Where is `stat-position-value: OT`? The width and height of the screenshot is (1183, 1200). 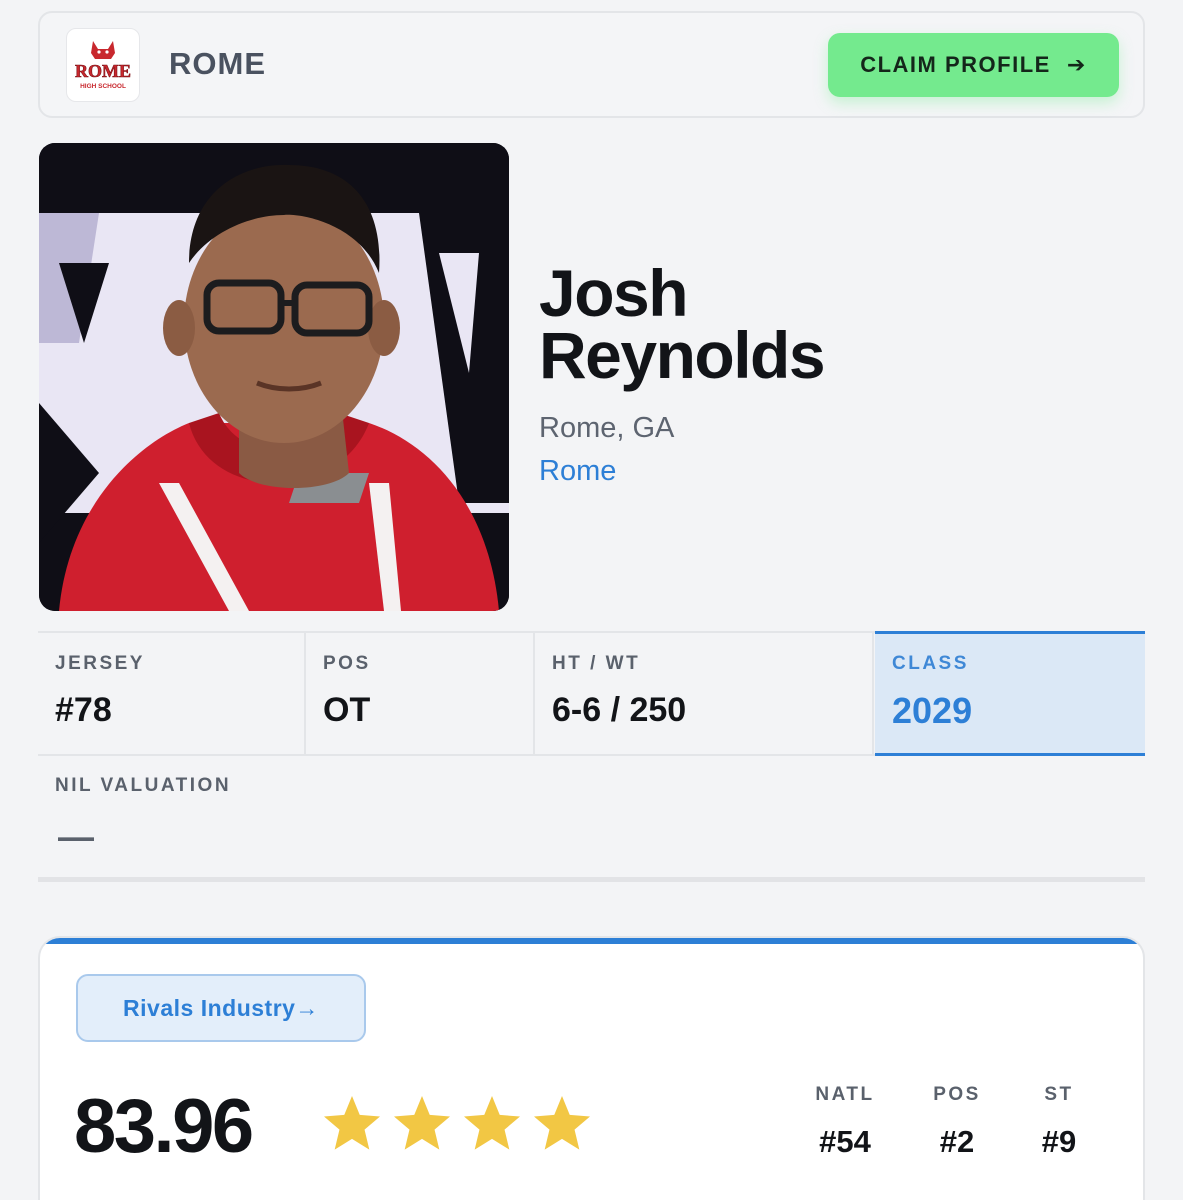
stat-position-value: OT is located at coordinates (347, 710).